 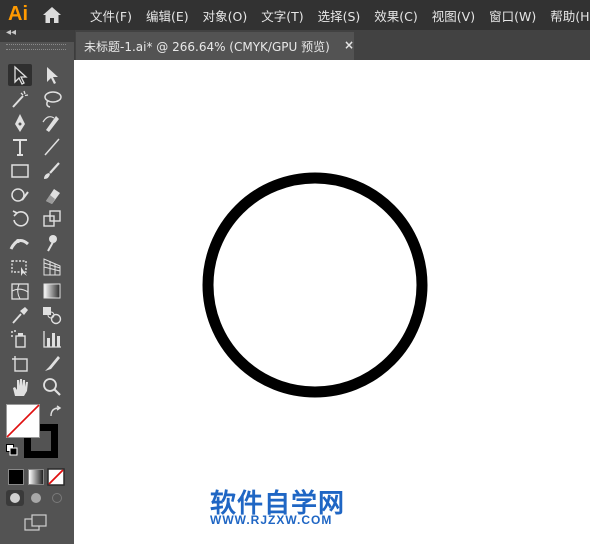 What do you see at coordinates (18, 14) in the screenshot?
I see `app-logo: Ai` at bounding box center [18, 14].